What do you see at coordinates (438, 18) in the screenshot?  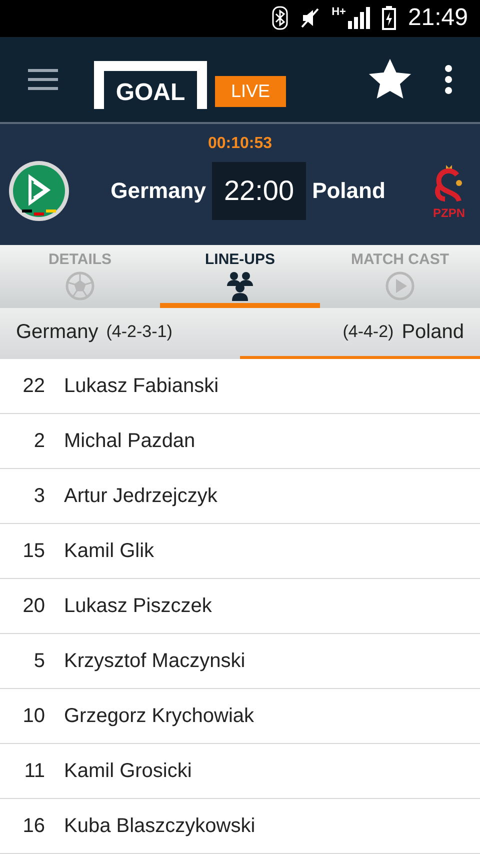 I see `clock: 21:49` at bounding box center [438, 18].